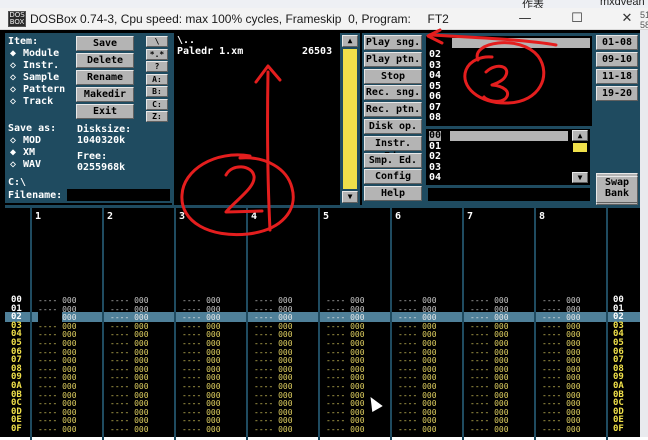  Describe the element at coordinates (269, 151) in the screenshot. I see `arrow-up-shaft` at that location.